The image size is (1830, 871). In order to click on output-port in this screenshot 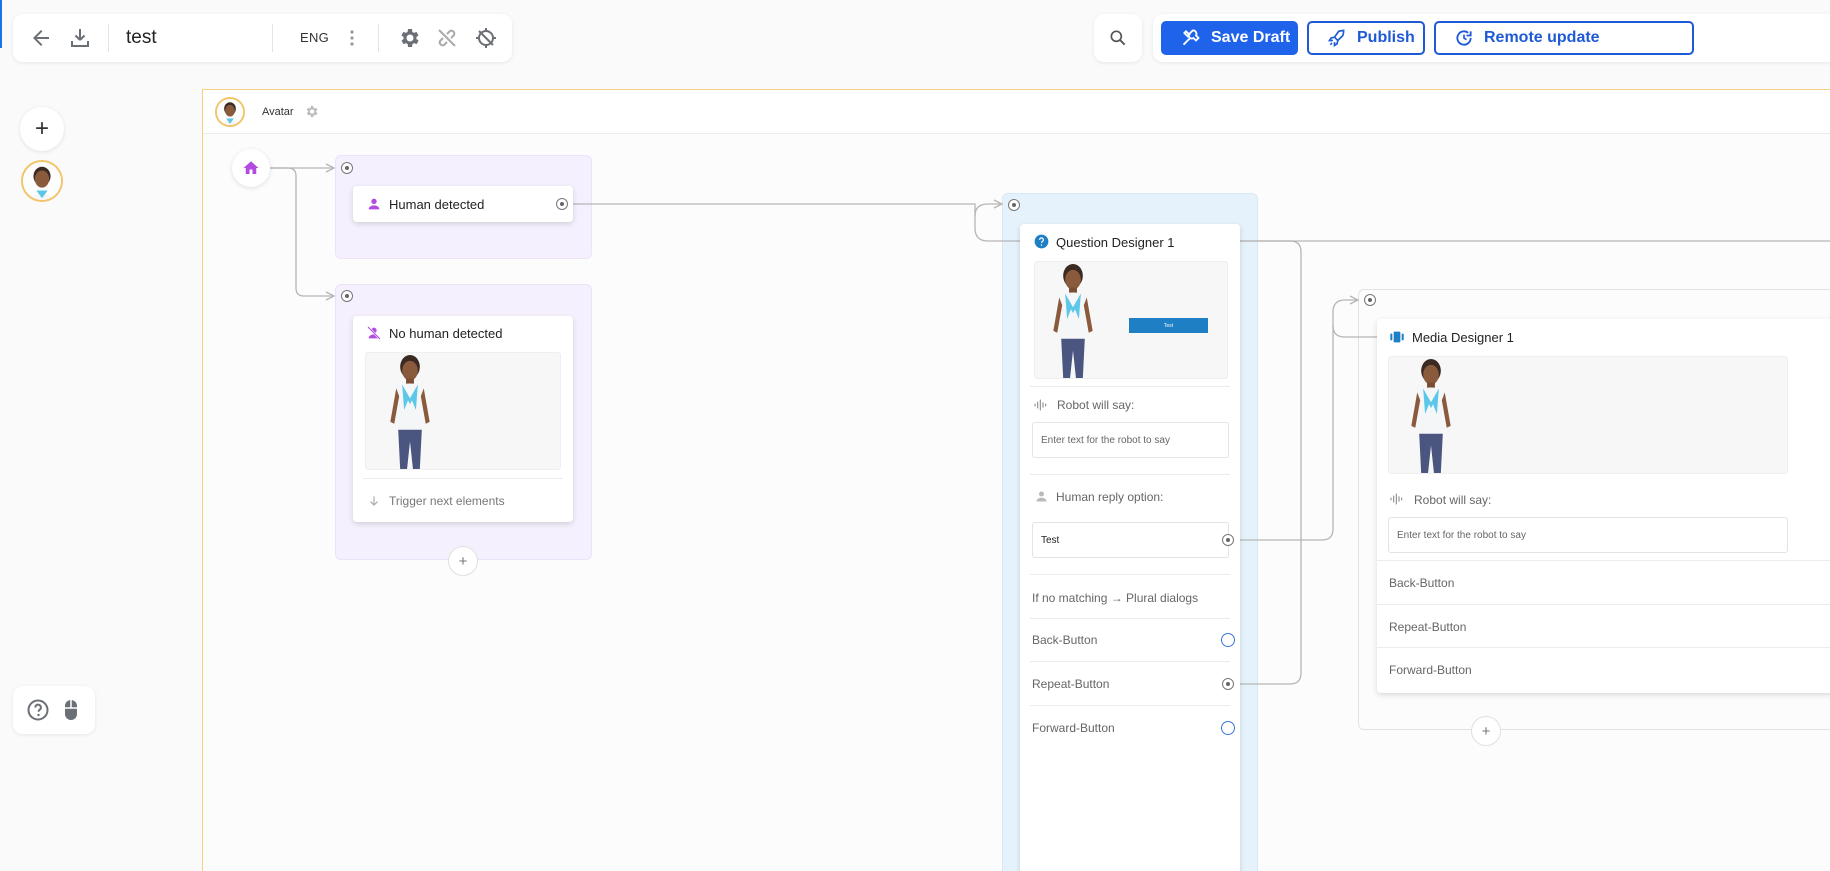, I will do `click(562, 204)`.